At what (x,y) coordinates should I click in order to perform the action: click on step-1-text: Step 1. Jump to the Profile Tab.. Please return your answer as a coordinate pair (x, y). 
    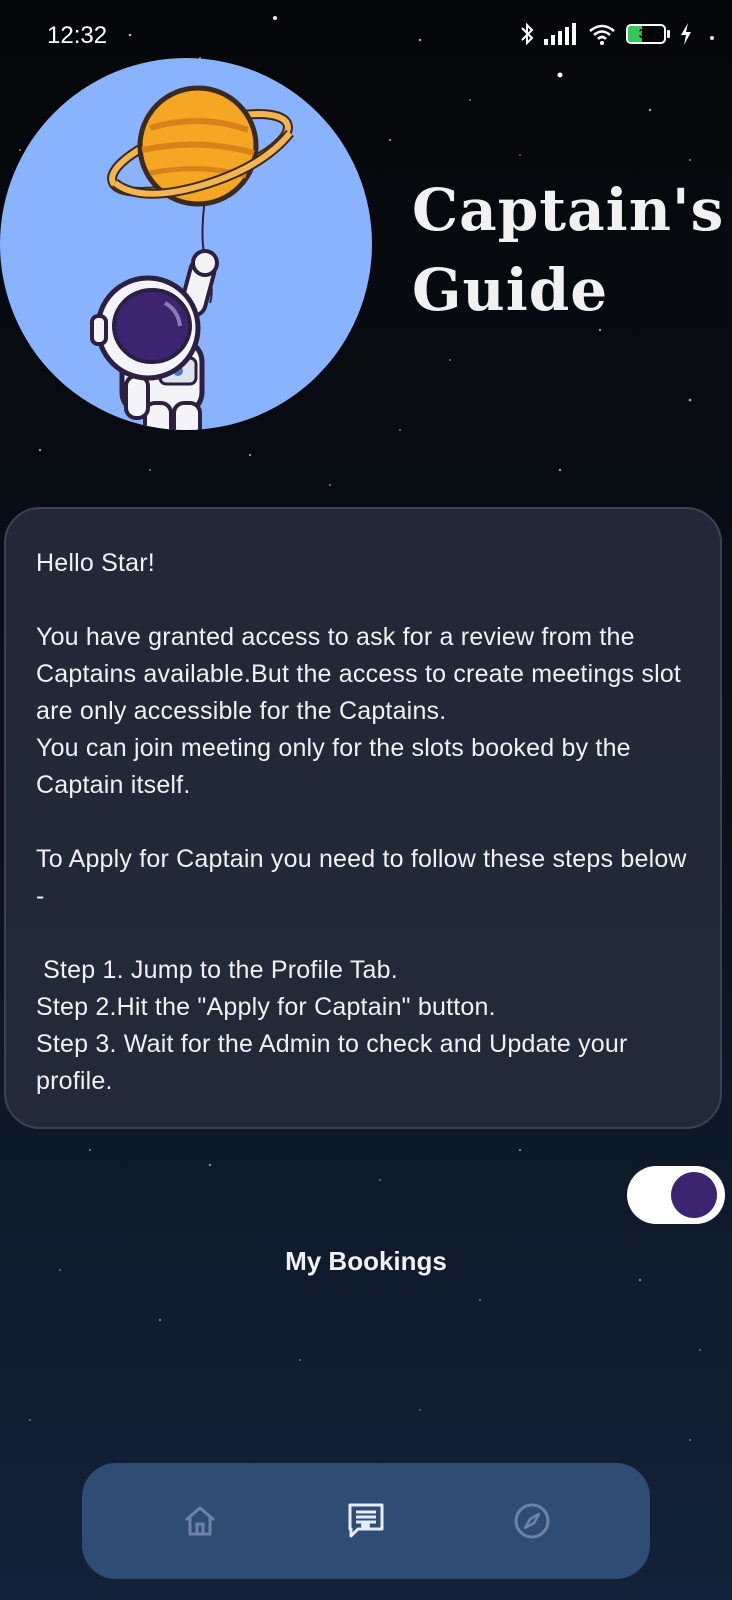
    Looking at the image, I should click on (217, 970).